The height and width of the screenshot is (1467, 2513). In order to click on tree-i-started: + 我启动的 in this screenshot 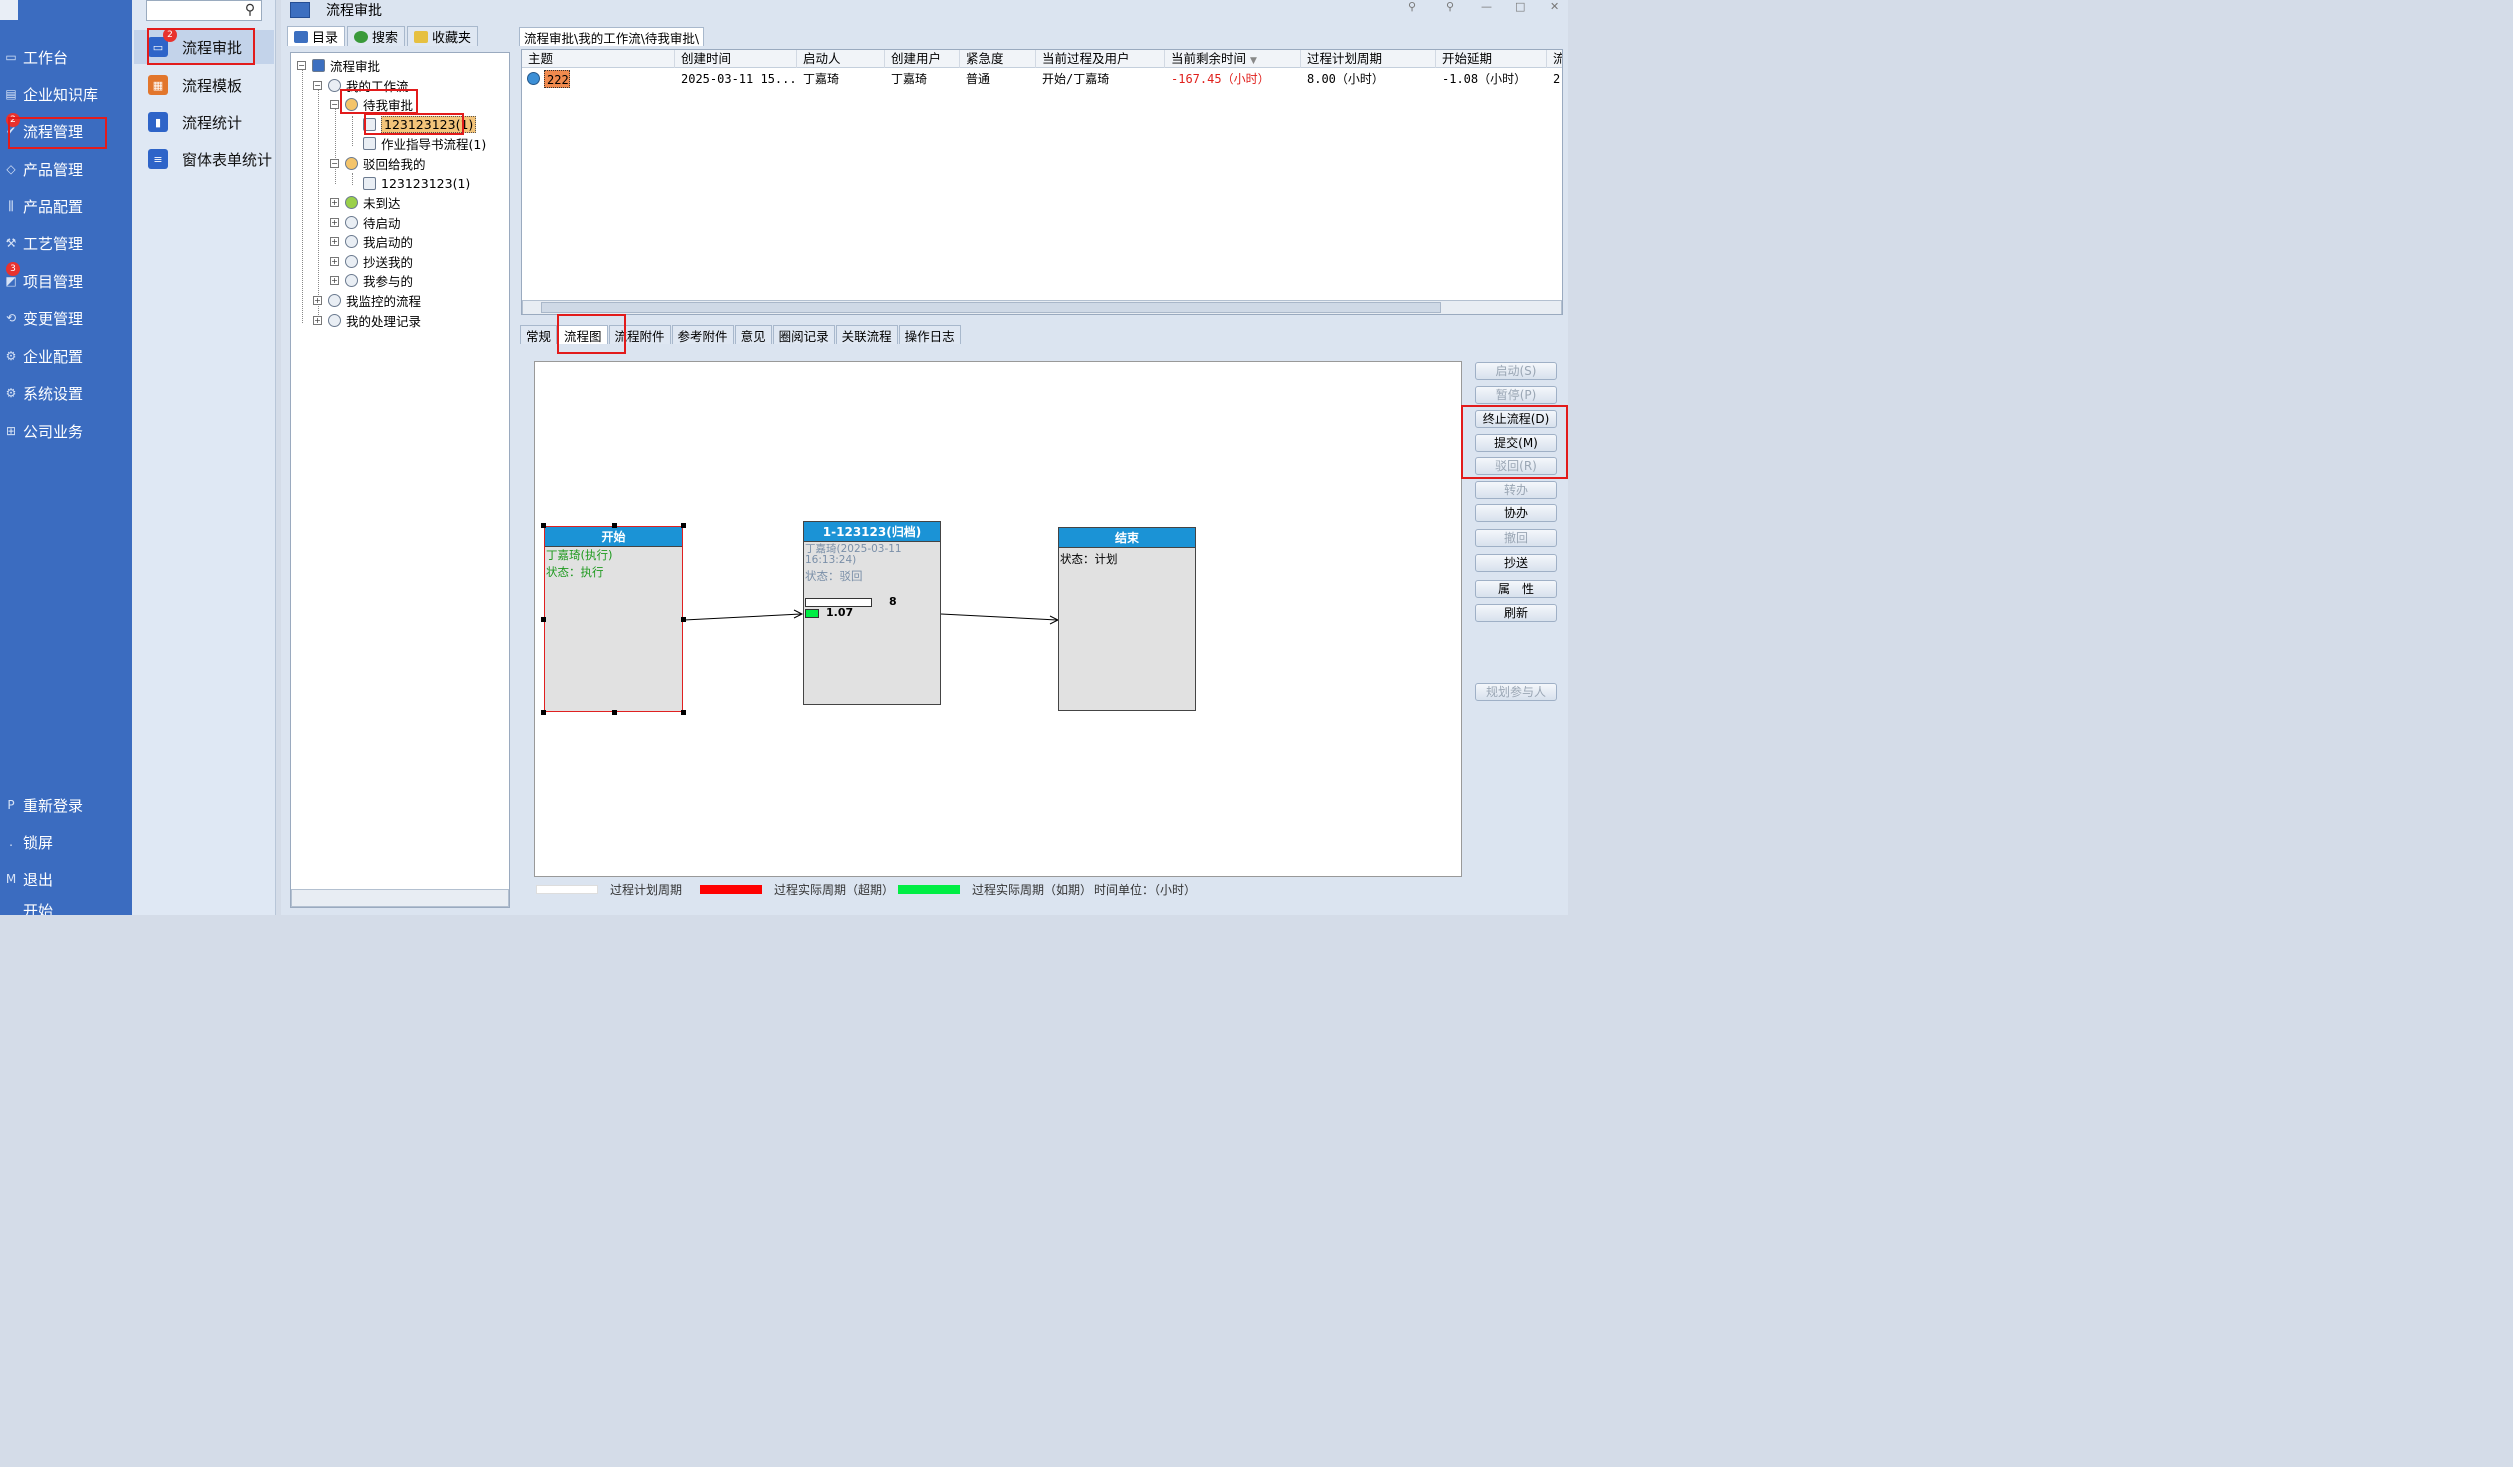, I will do `click(371, 241)`.